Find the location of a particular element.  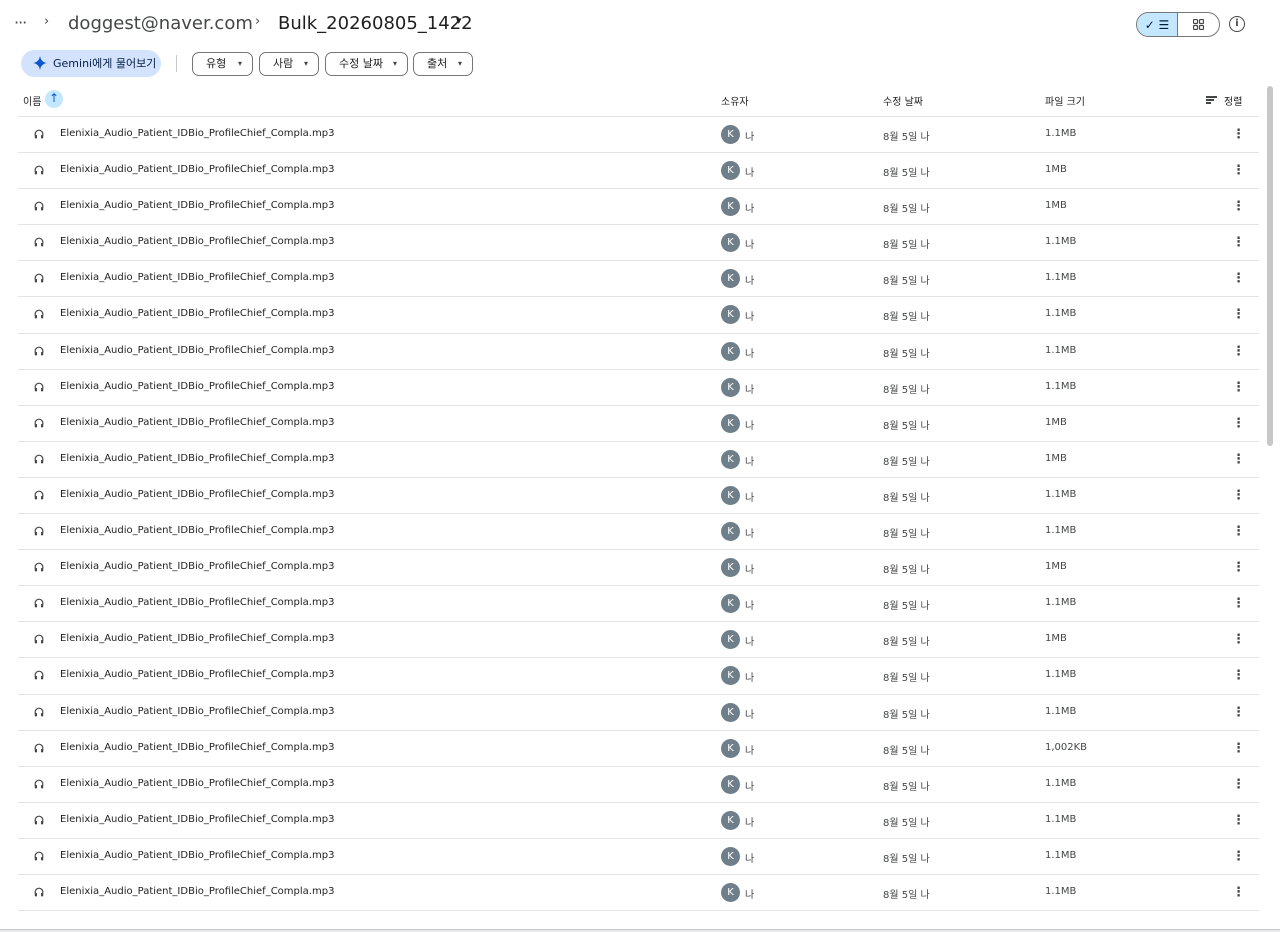

scrollbar-thumb is located at coordinates (1270, 266).